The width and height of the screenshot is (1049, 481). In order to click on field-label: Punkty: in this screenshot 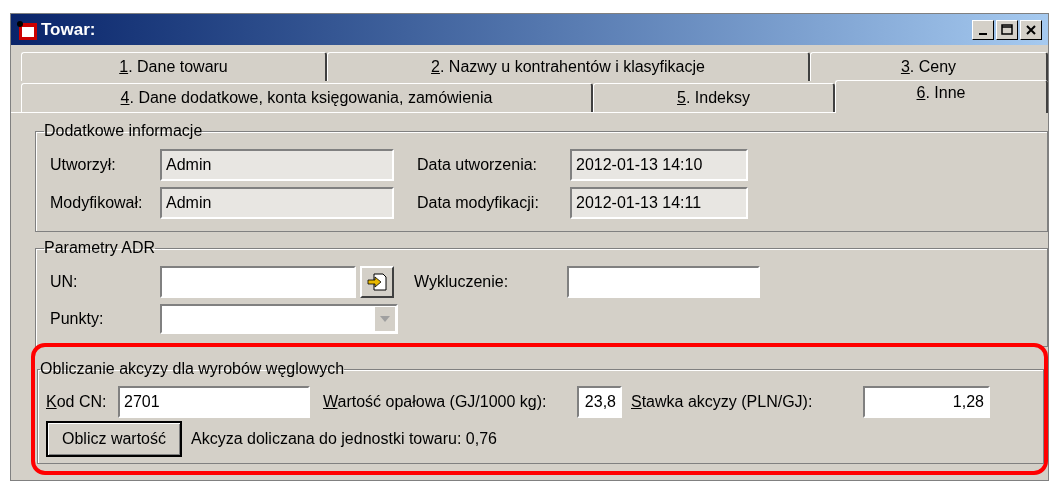, I will do `click(77, 319)`.